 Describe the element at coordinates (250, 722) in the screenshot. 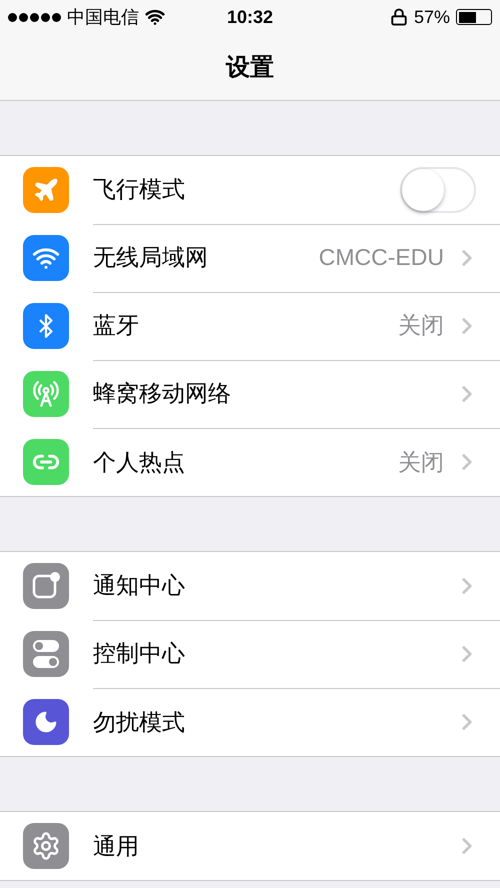

I see `settings-row: 勿扰模式` at that location.